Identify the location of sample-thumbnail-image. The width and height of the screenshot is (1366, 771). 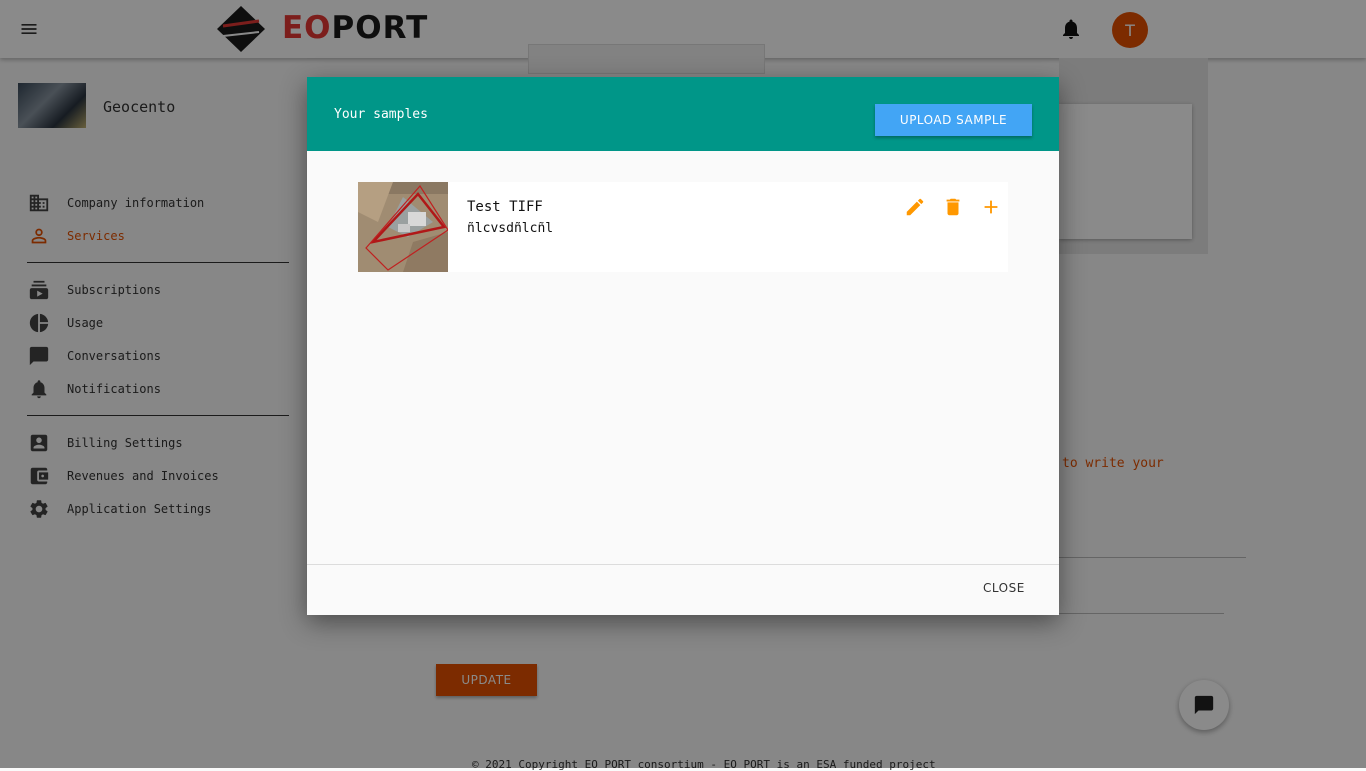
(403, 227).